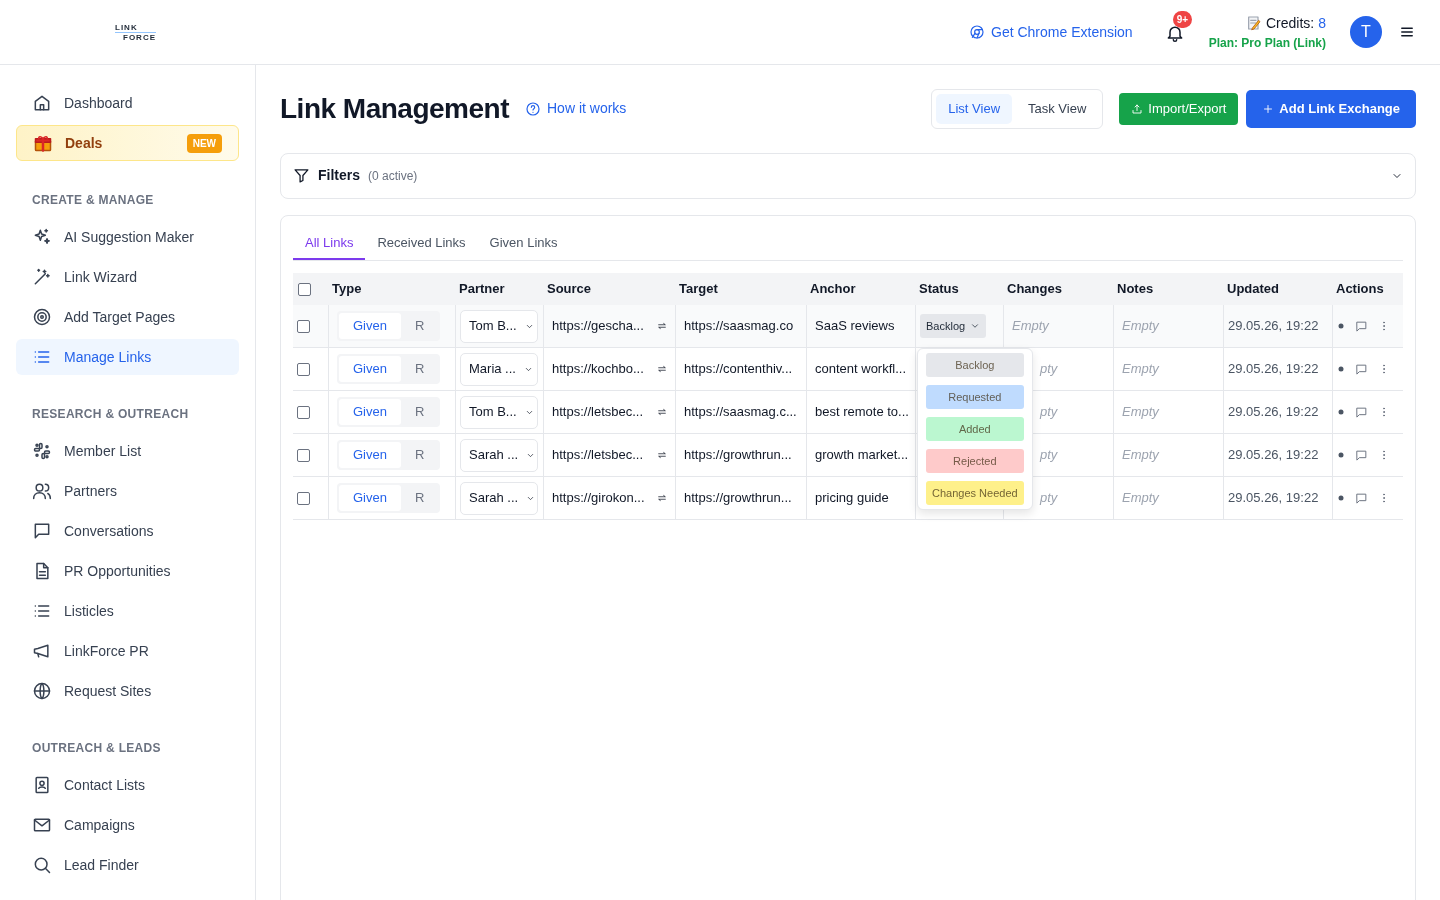 The height and width of the screenshot is (900, 1440). What do you see at coordinates (127, 491) in the screenshot?
I see `sidebar-item: Partners` at bounding box center [127, 491].